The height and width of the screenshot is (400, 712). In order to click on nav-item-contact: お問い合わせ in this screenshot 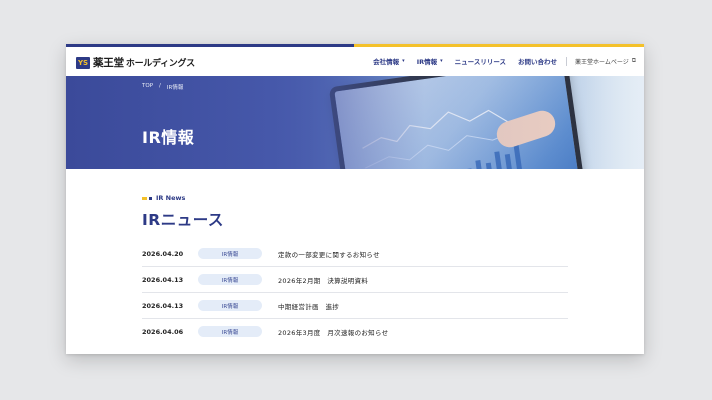, I will do `click(537, 61)`.